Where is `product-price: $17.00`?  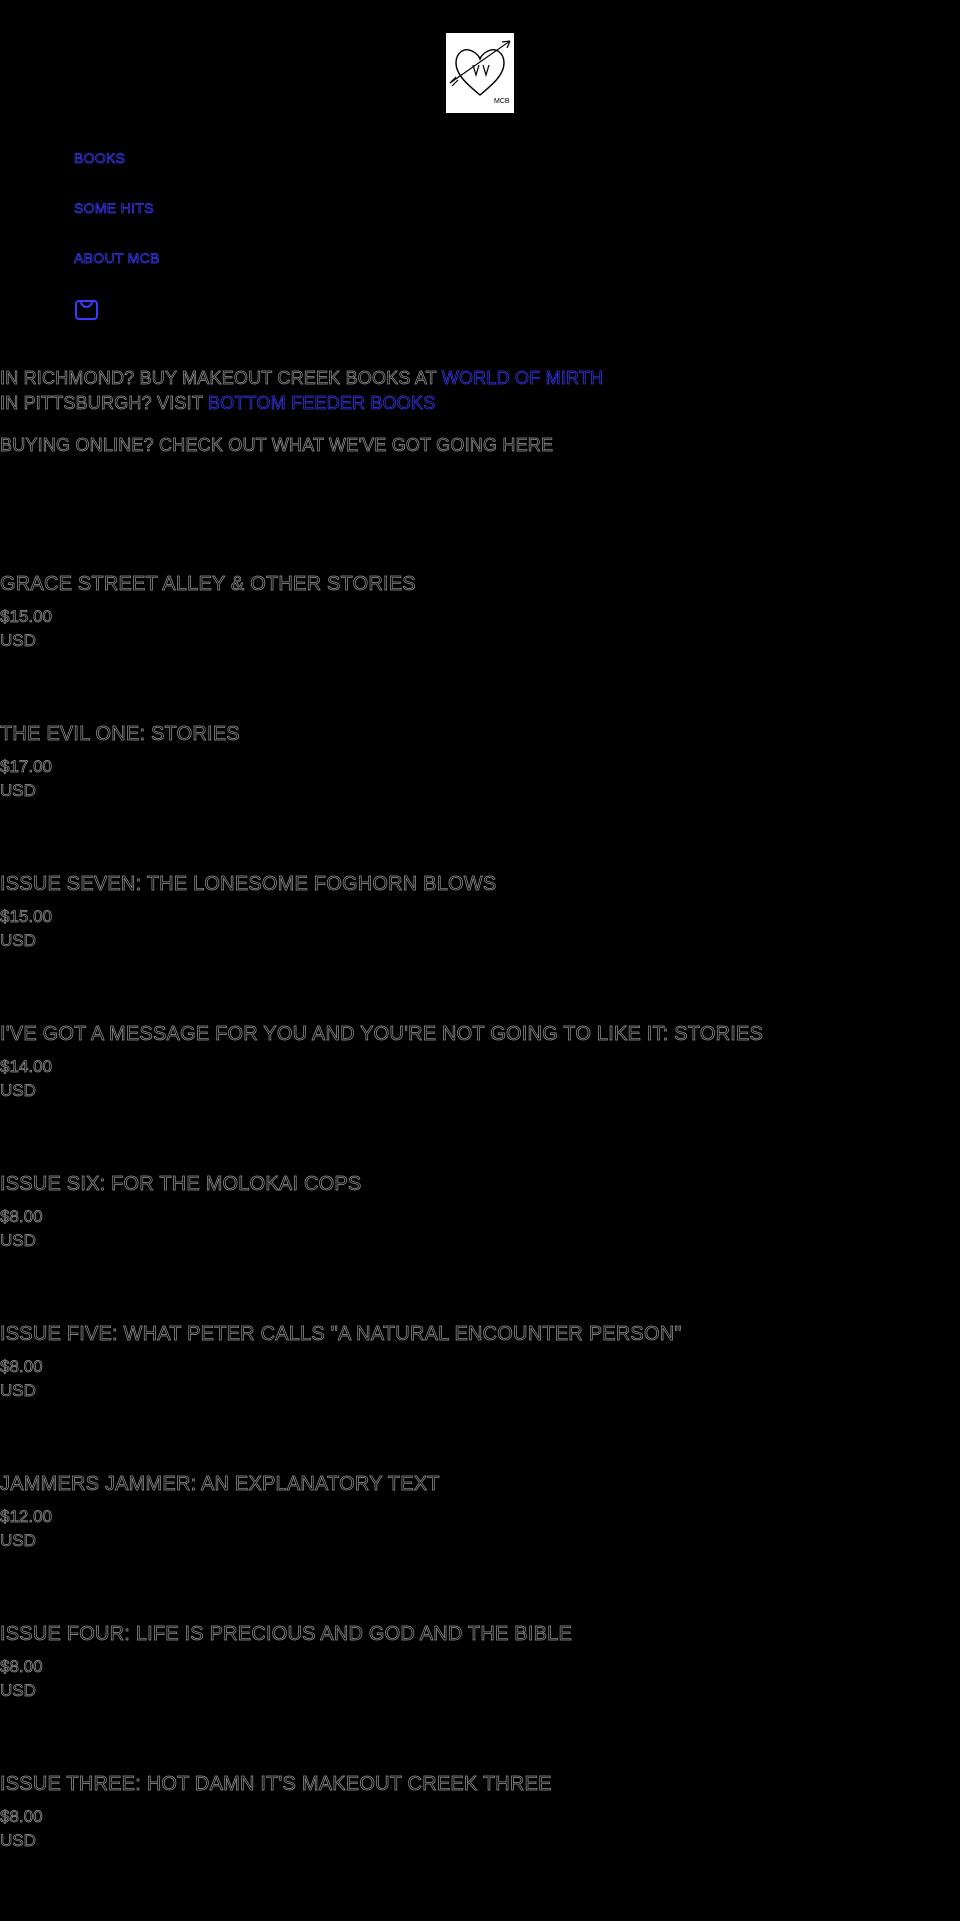 product-price: $17.00 is located at coordinates (26, 767).